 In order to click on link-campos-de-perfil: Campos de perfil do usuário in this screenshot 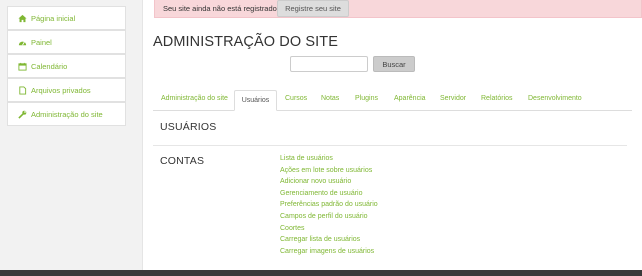, I will do `click(329, 217)`.